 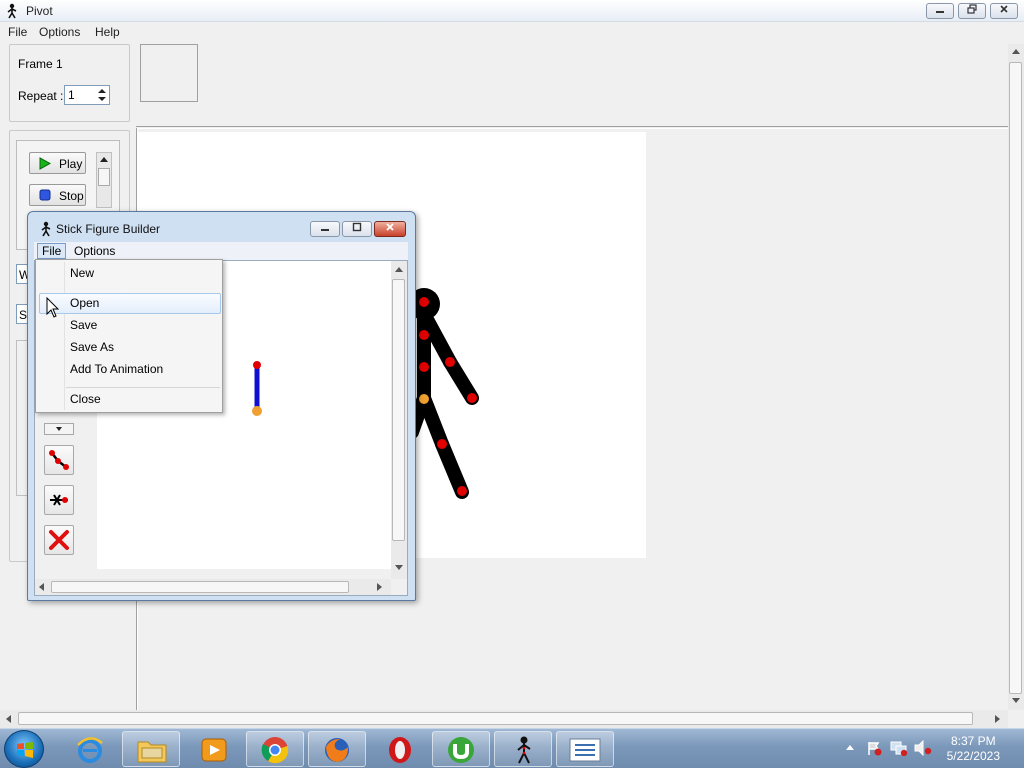 I want to click on scissors-segment-icon, so click(x=59, y=500).